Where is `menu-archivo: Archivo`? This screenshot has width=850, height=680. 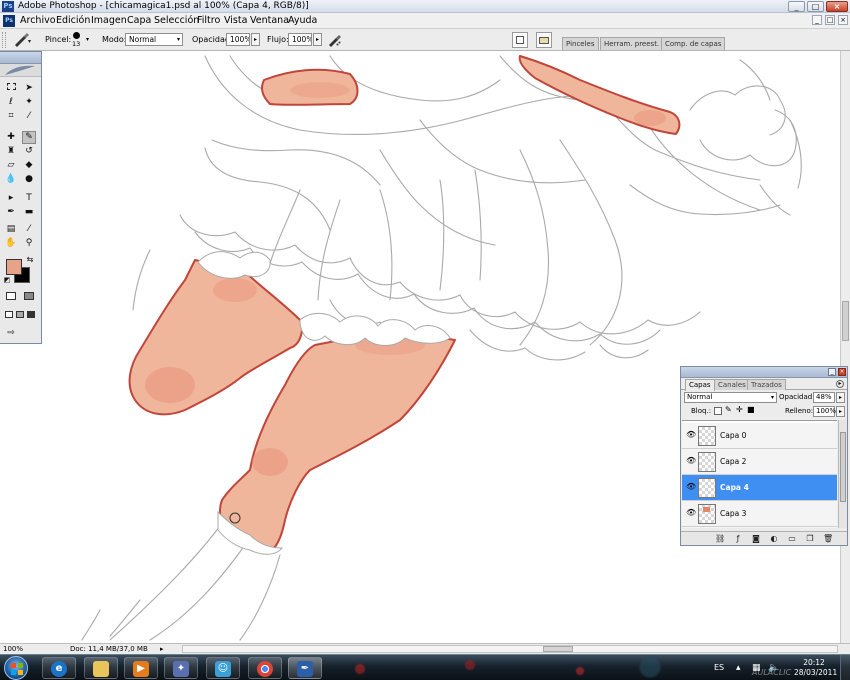
menu-archivo: Archivo is located at coordinates (38, 21).